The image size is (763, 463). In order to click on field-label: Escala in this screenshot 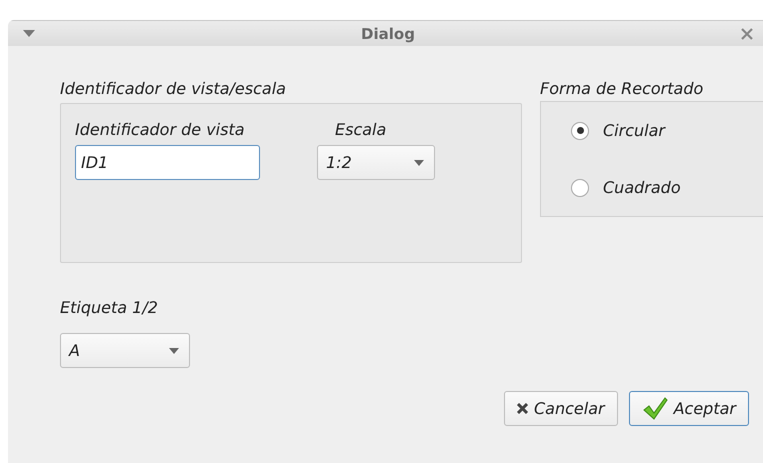, I will do `click(361, 129)`.